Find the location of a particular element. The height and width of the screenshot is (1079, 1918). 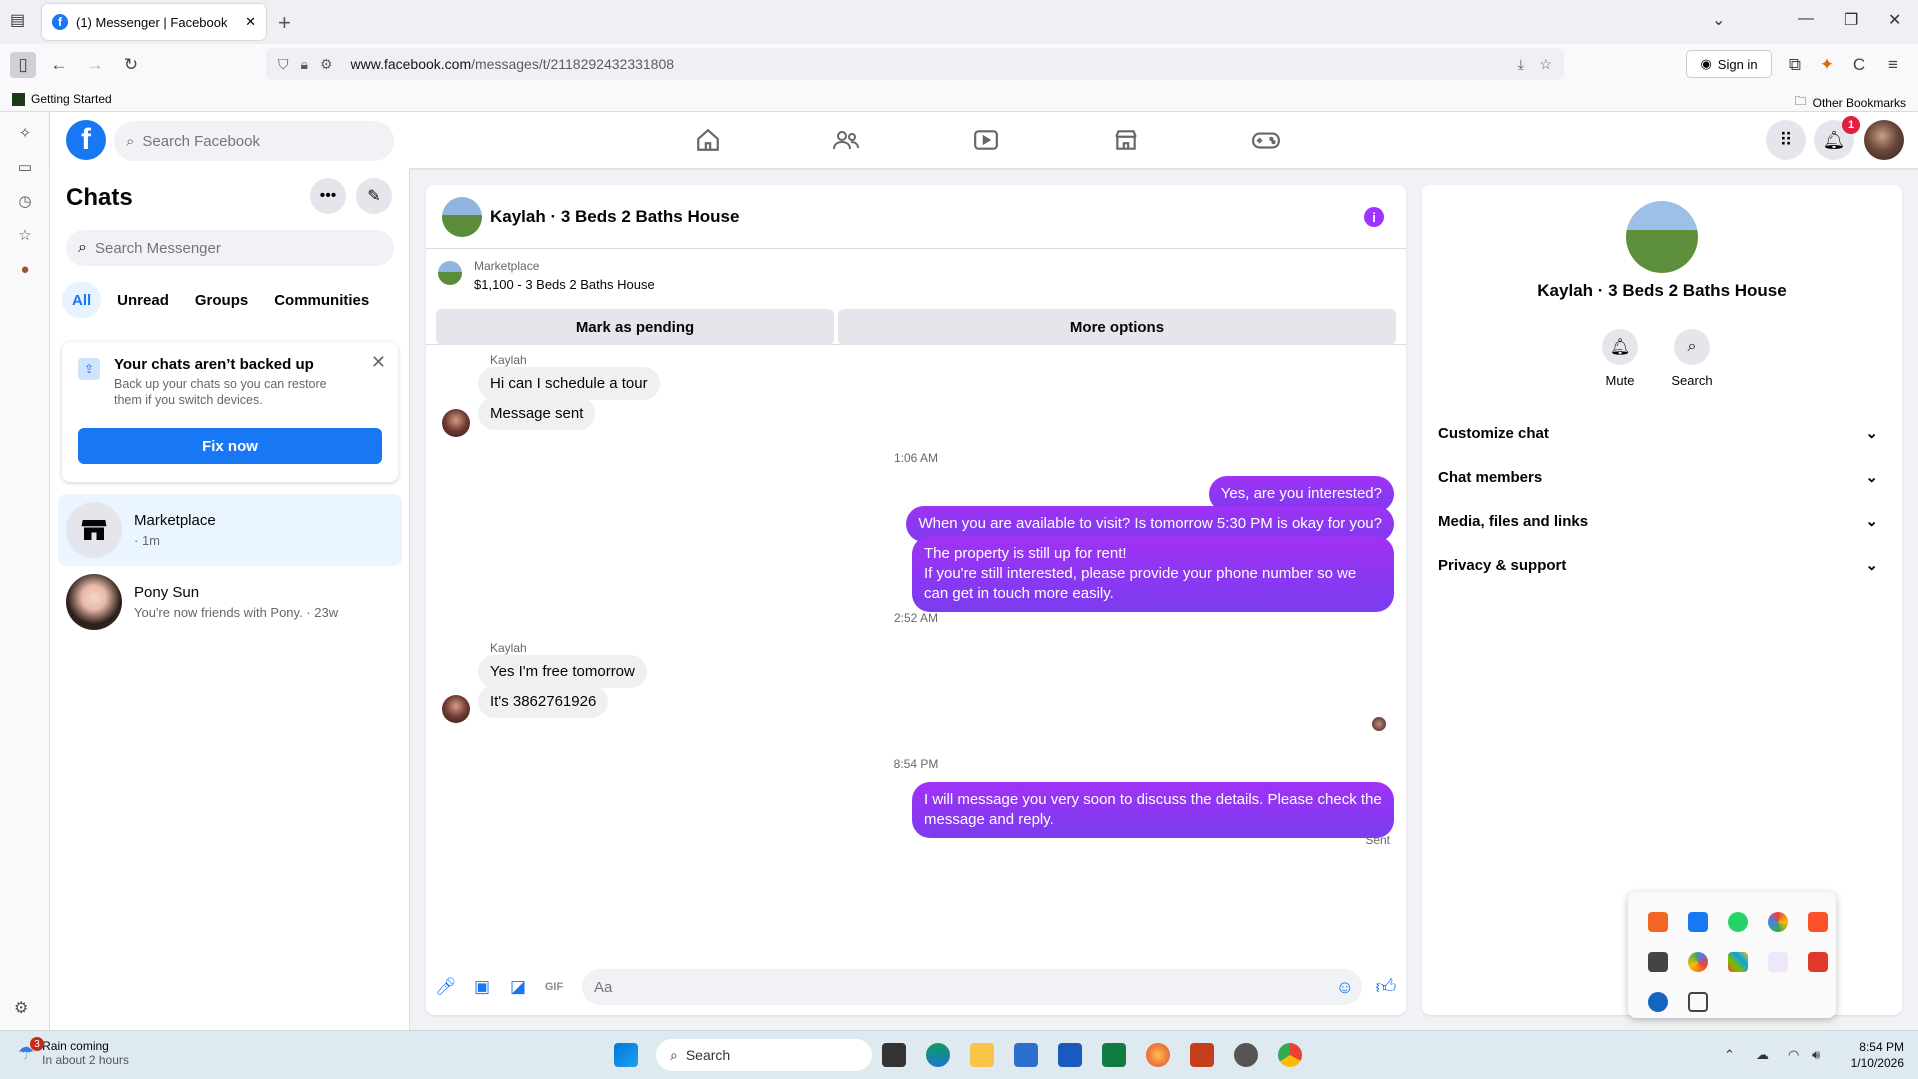

tray-office-icon is located at coordinates (1738, 962).